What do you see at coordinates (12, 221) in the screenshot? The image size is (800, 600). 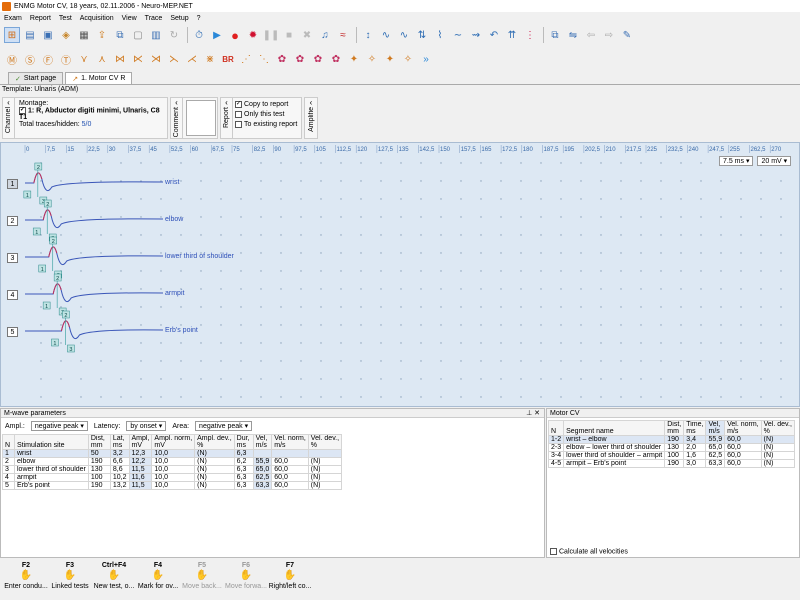 I see `trace-number: 2` at bounding box center [12, 221].